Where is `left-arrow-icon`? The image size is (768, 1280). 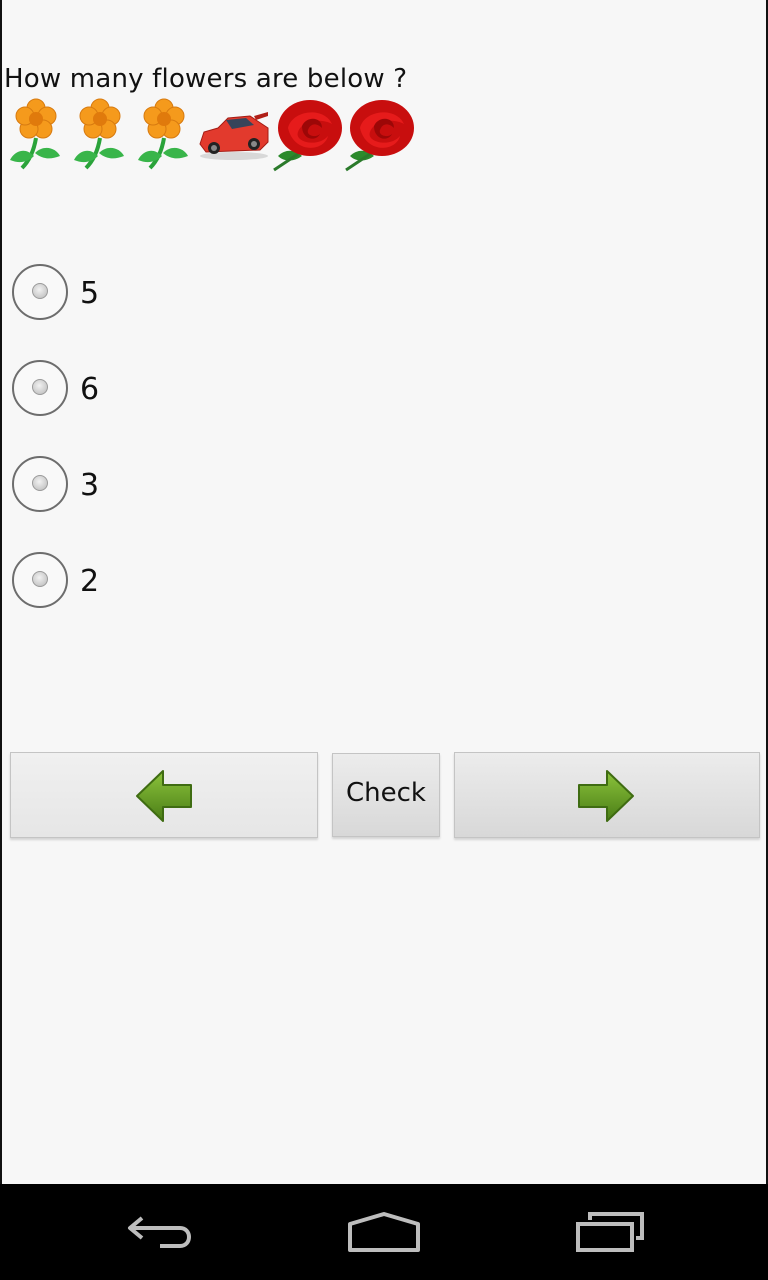
left-arrow-icon is located at coordinates (164, 796).